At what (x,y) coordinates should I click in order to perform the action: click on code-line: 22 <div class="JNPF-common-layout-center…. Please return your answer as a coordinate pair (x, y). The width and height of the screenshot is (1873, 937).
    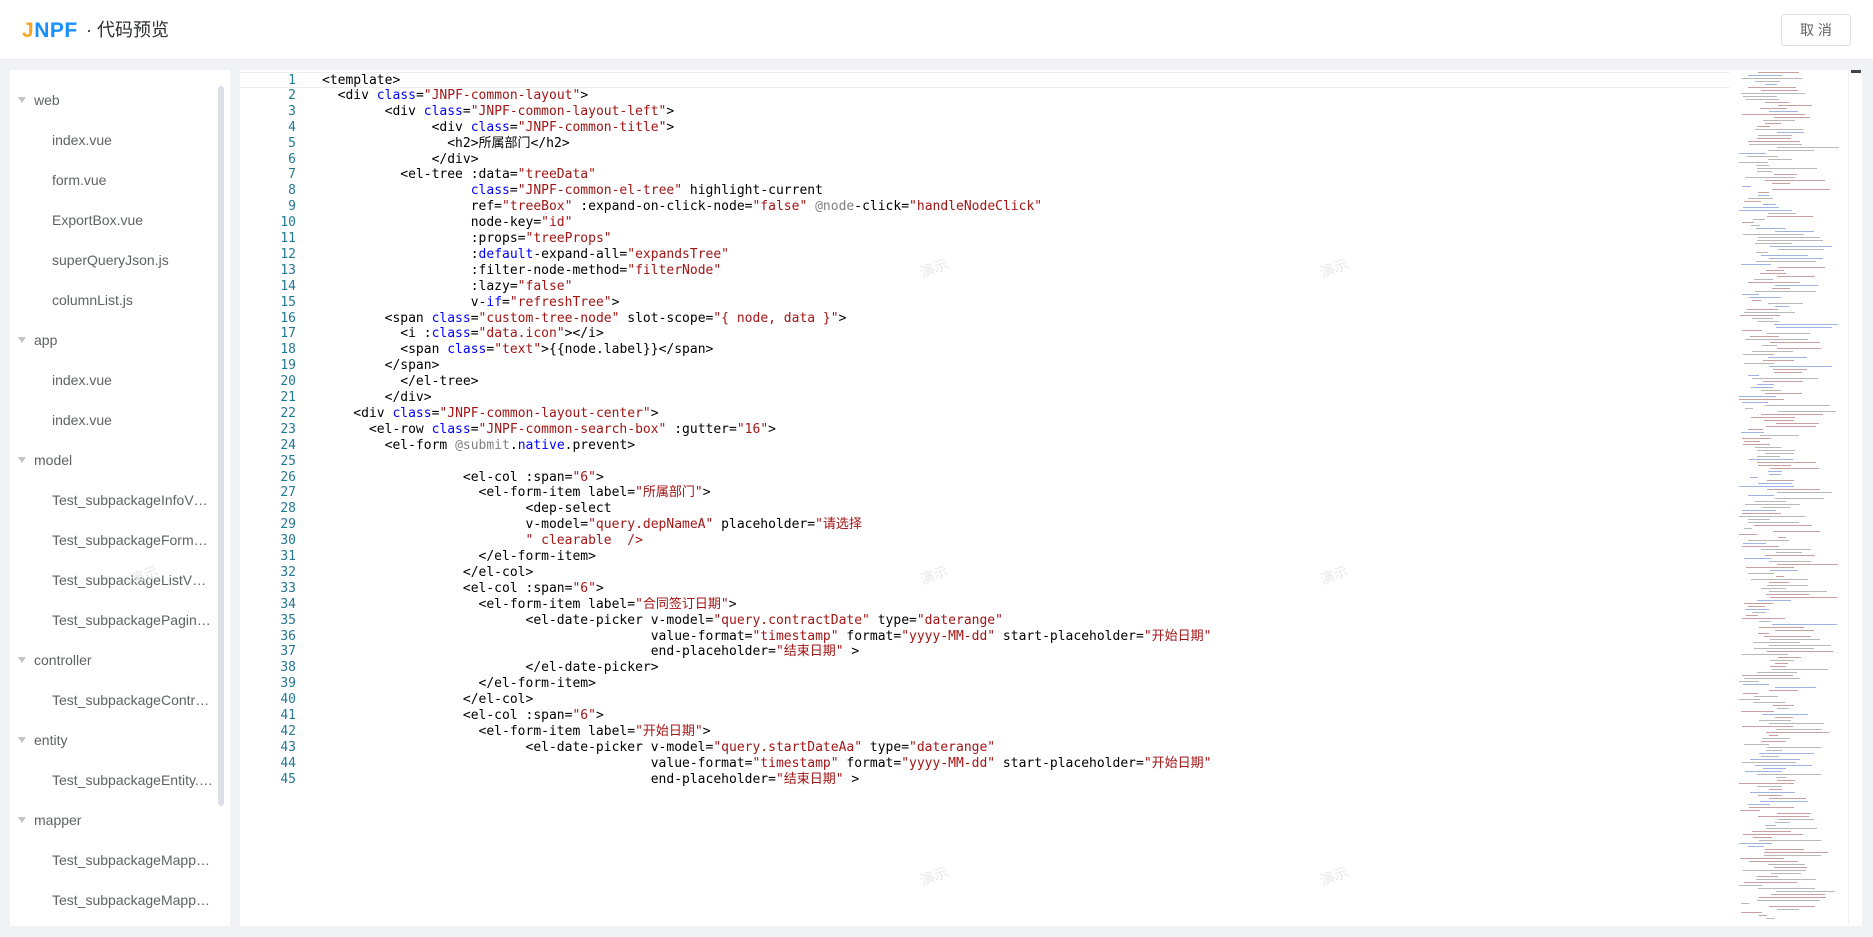
    Looking at the image, I should click on (985, 414).